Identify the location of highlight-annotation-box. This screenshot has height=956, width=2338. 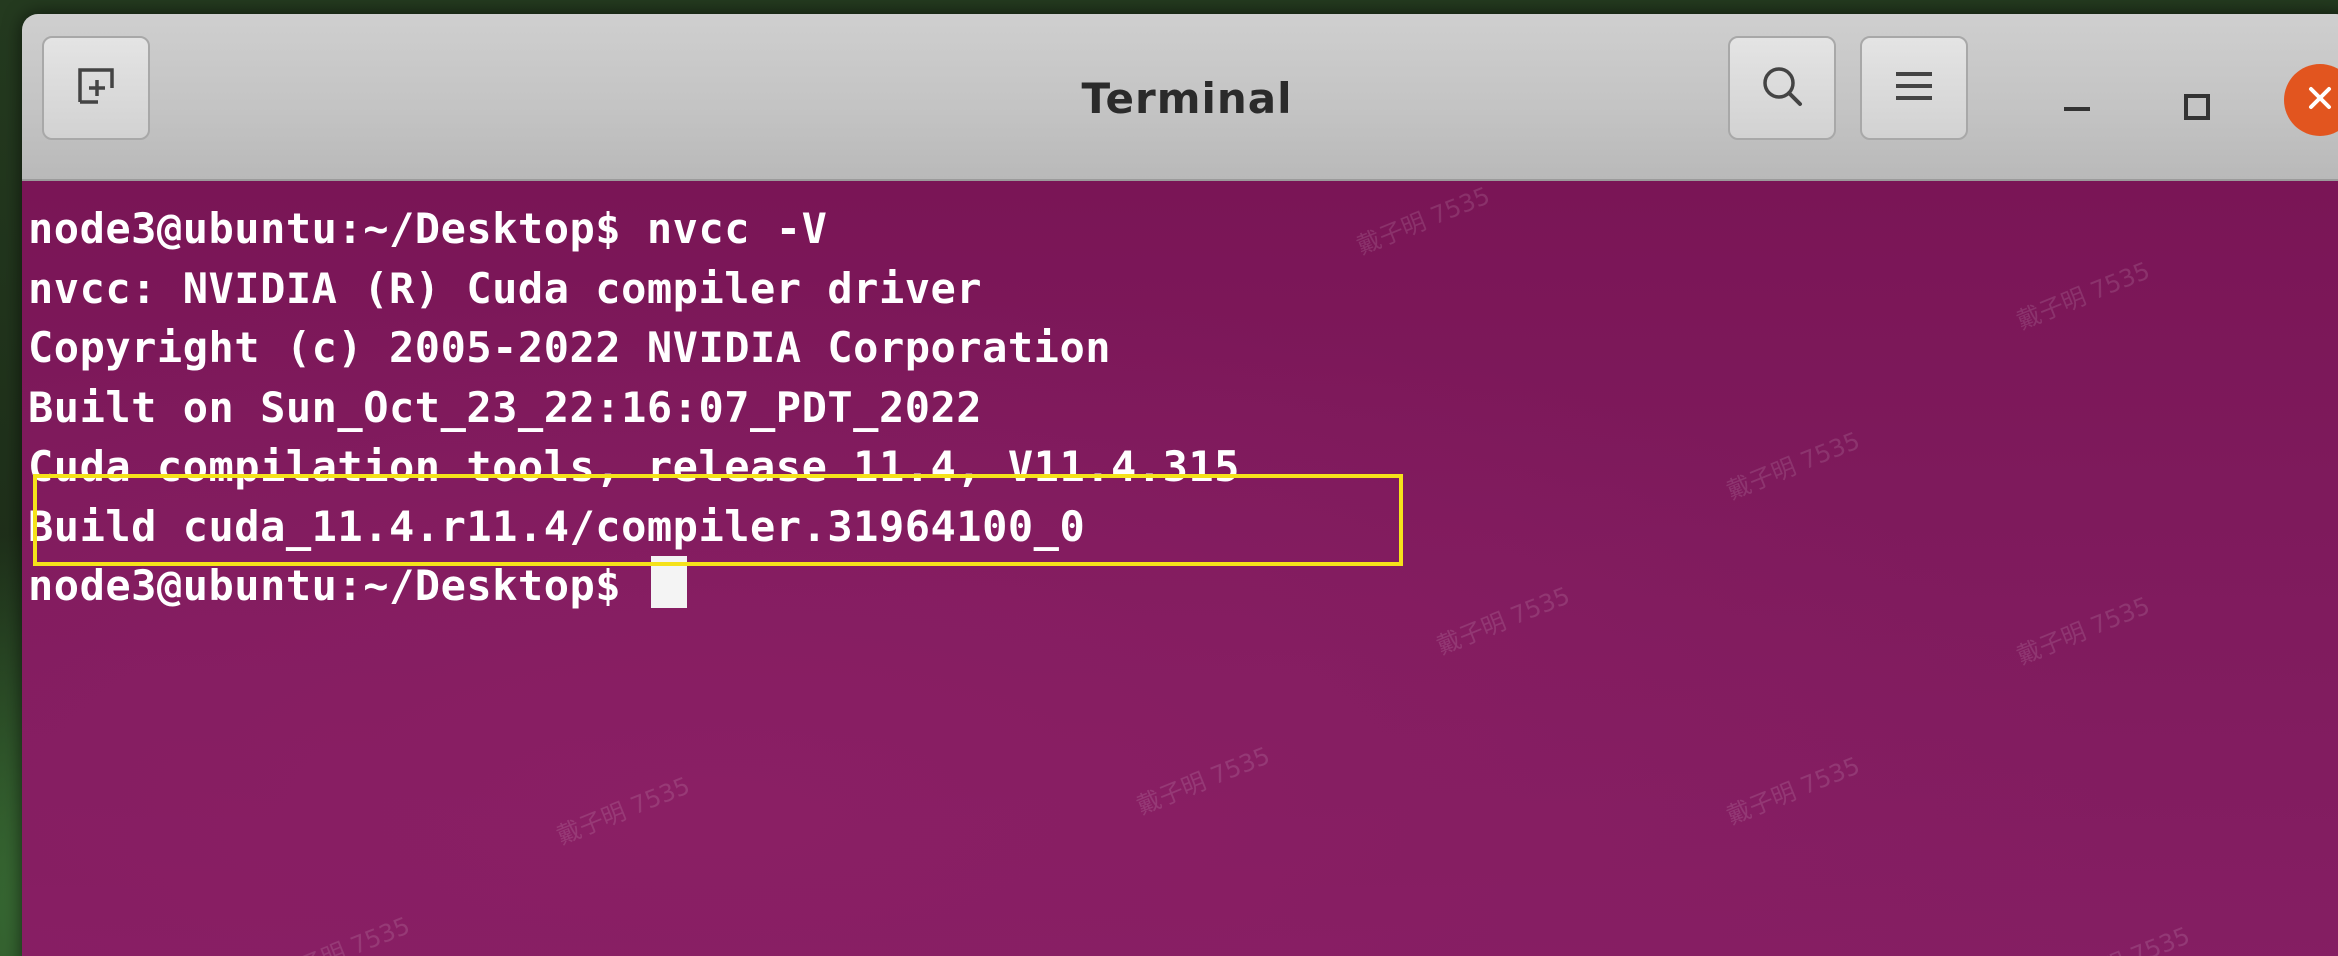
(718, 520).